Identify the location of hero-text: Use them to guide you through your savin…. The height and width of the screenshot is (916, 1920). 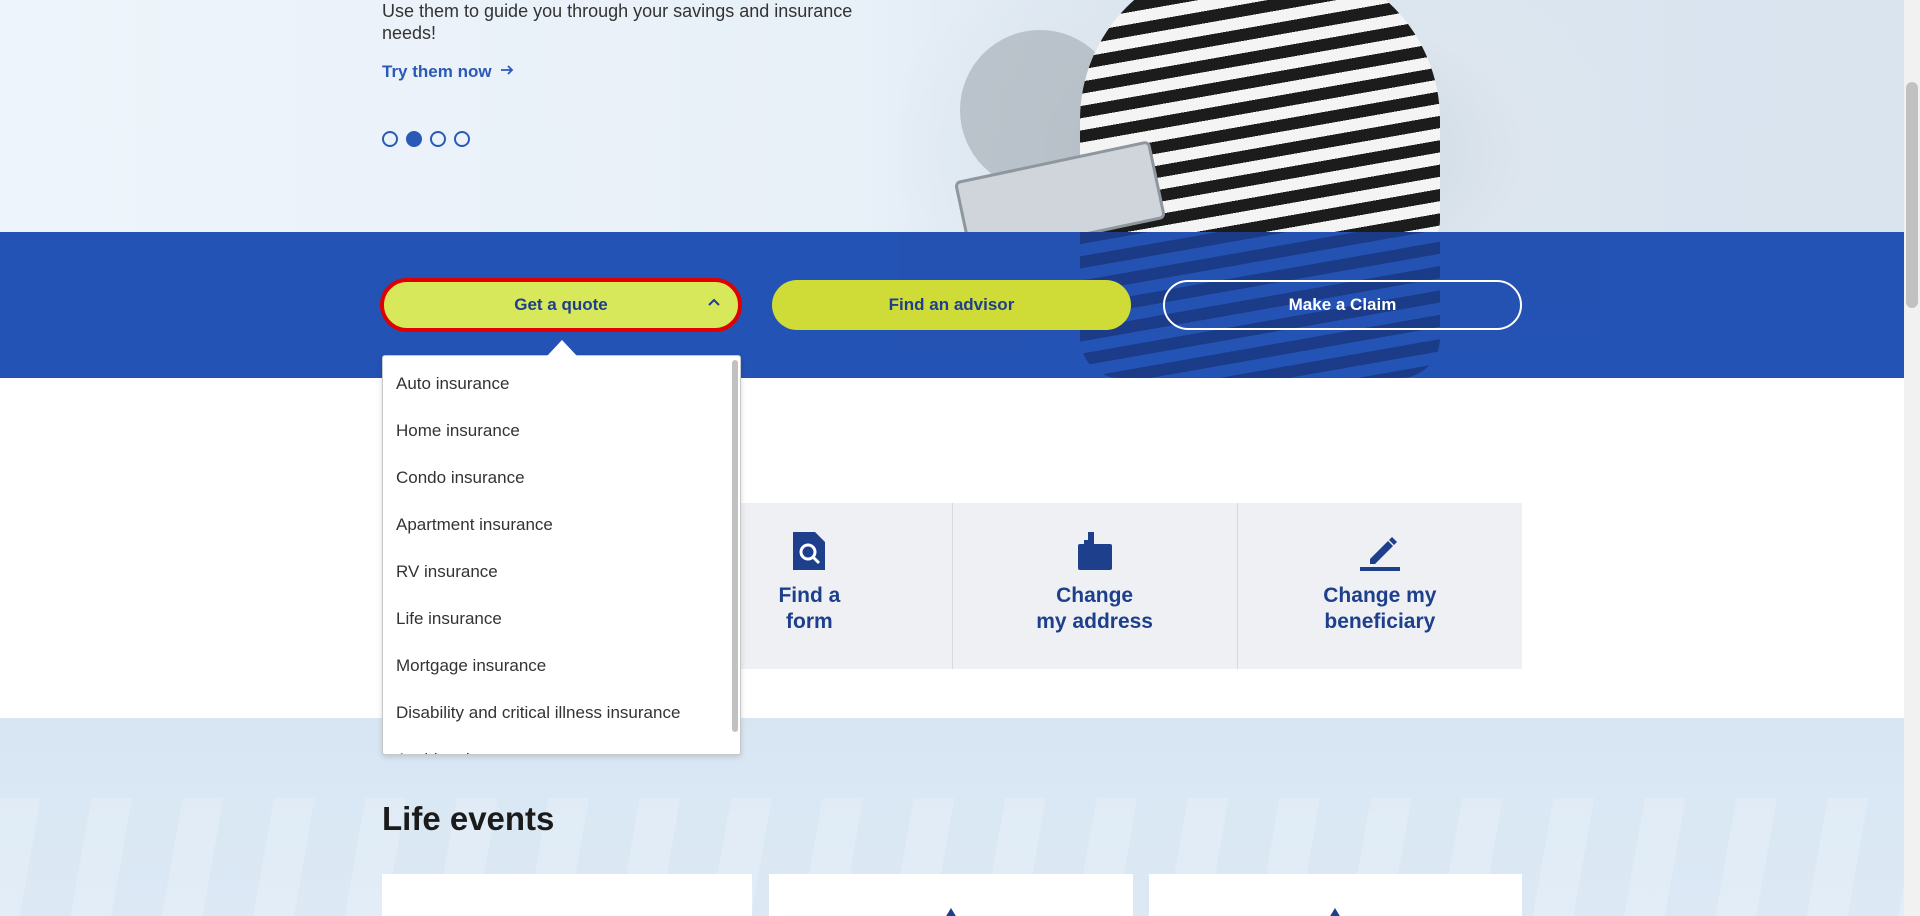
(632, 41).